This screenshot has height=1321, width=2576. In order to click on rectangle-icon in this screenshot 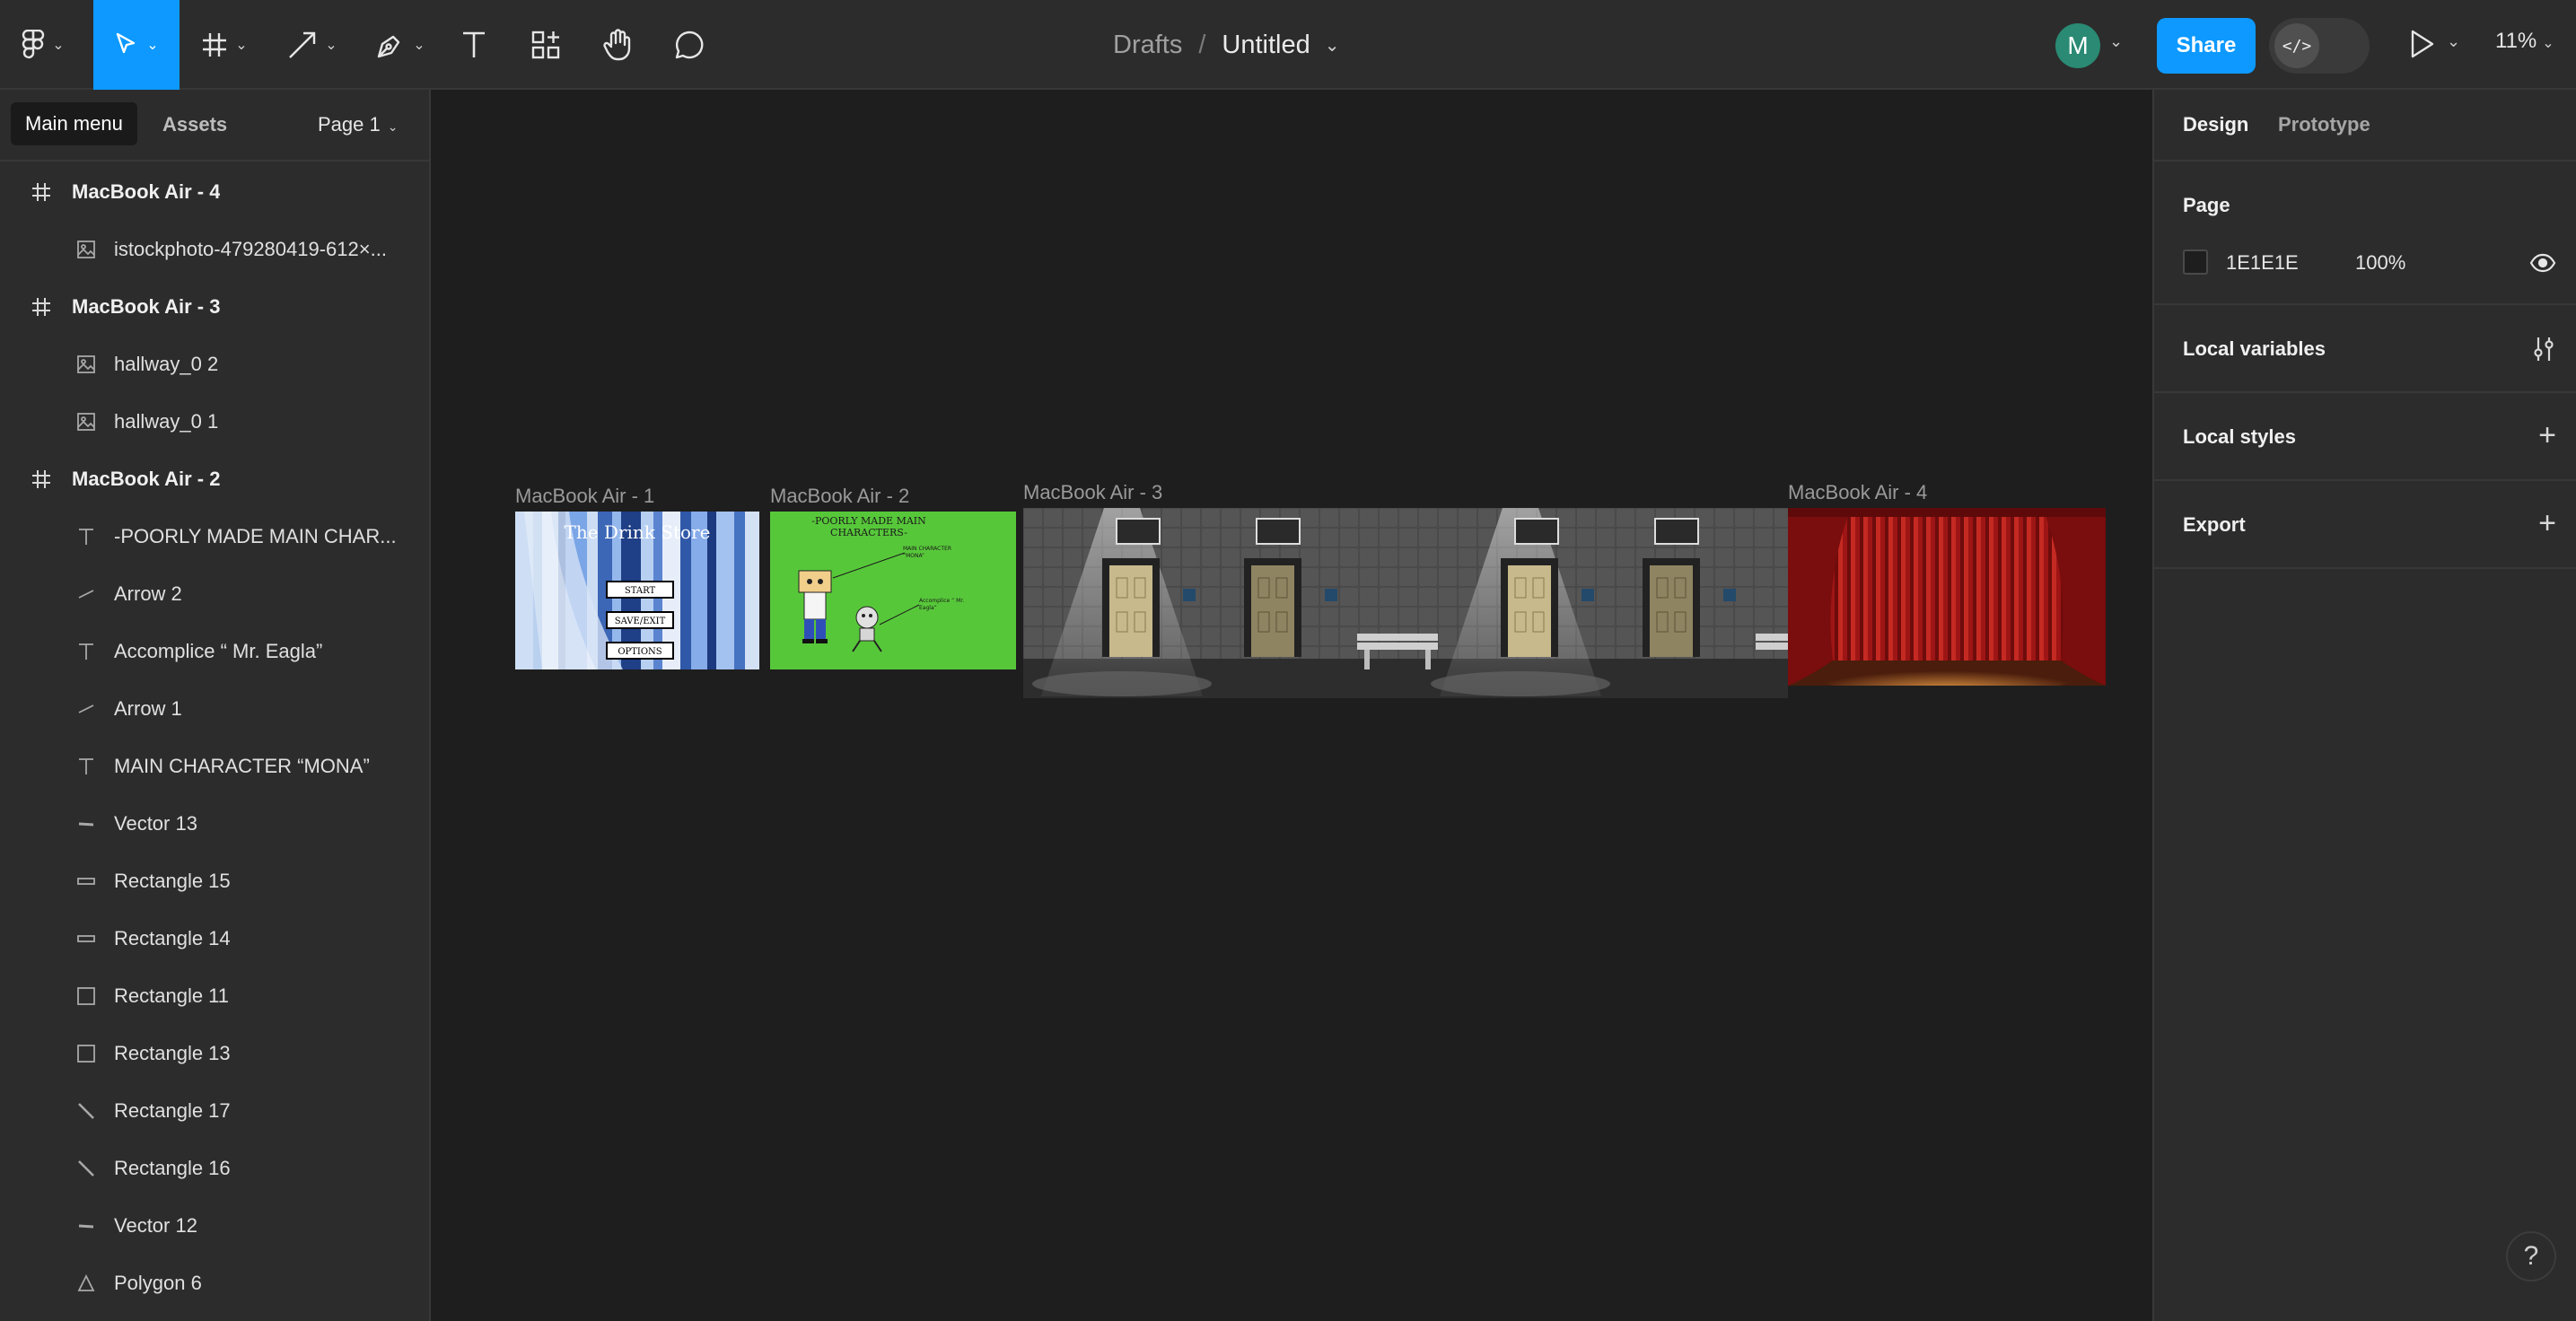, I will do `click(86, 1053)`.